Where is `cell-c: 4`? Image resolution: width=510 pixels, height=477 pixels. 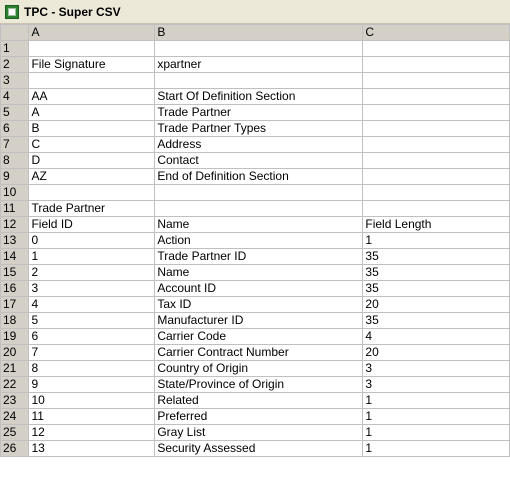
cell-c: 4 is located at coordinates (436, 336).